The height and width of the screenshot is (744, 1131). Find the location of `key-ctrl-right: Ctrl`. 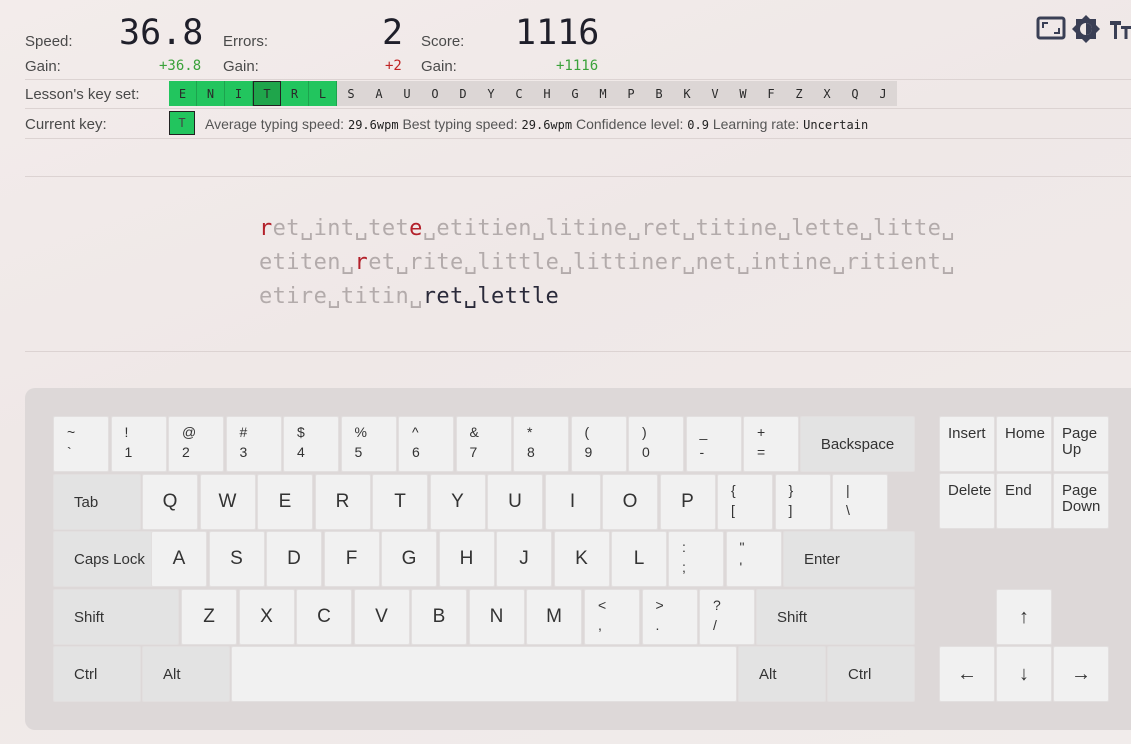

key-ctrl-right: Ctrl is located at coordinates (871, 674).